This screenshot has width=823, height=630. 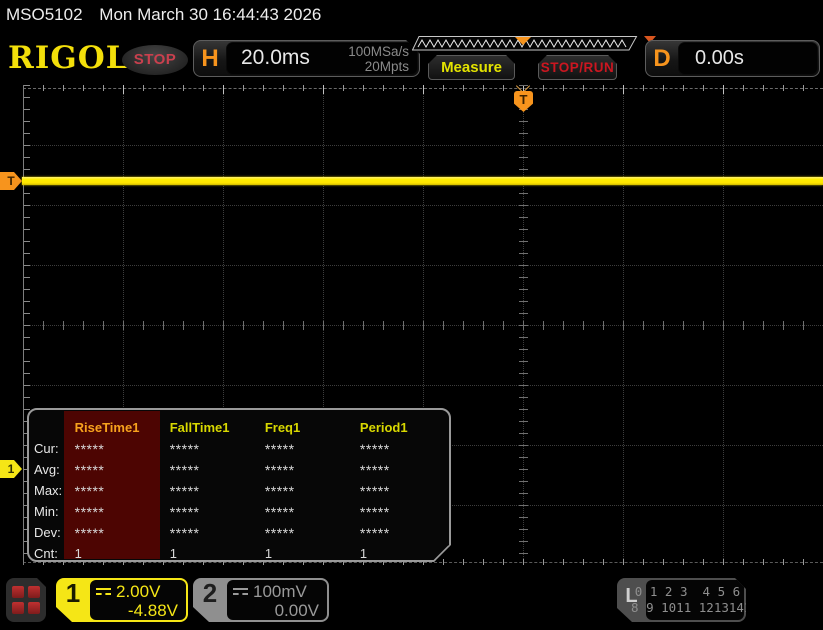 What do you see at coordinates (239, 511) in the screenshot?
I see `measure-row-min: Min: ***** ***** ***** *****` at bounding box center [239, 511].